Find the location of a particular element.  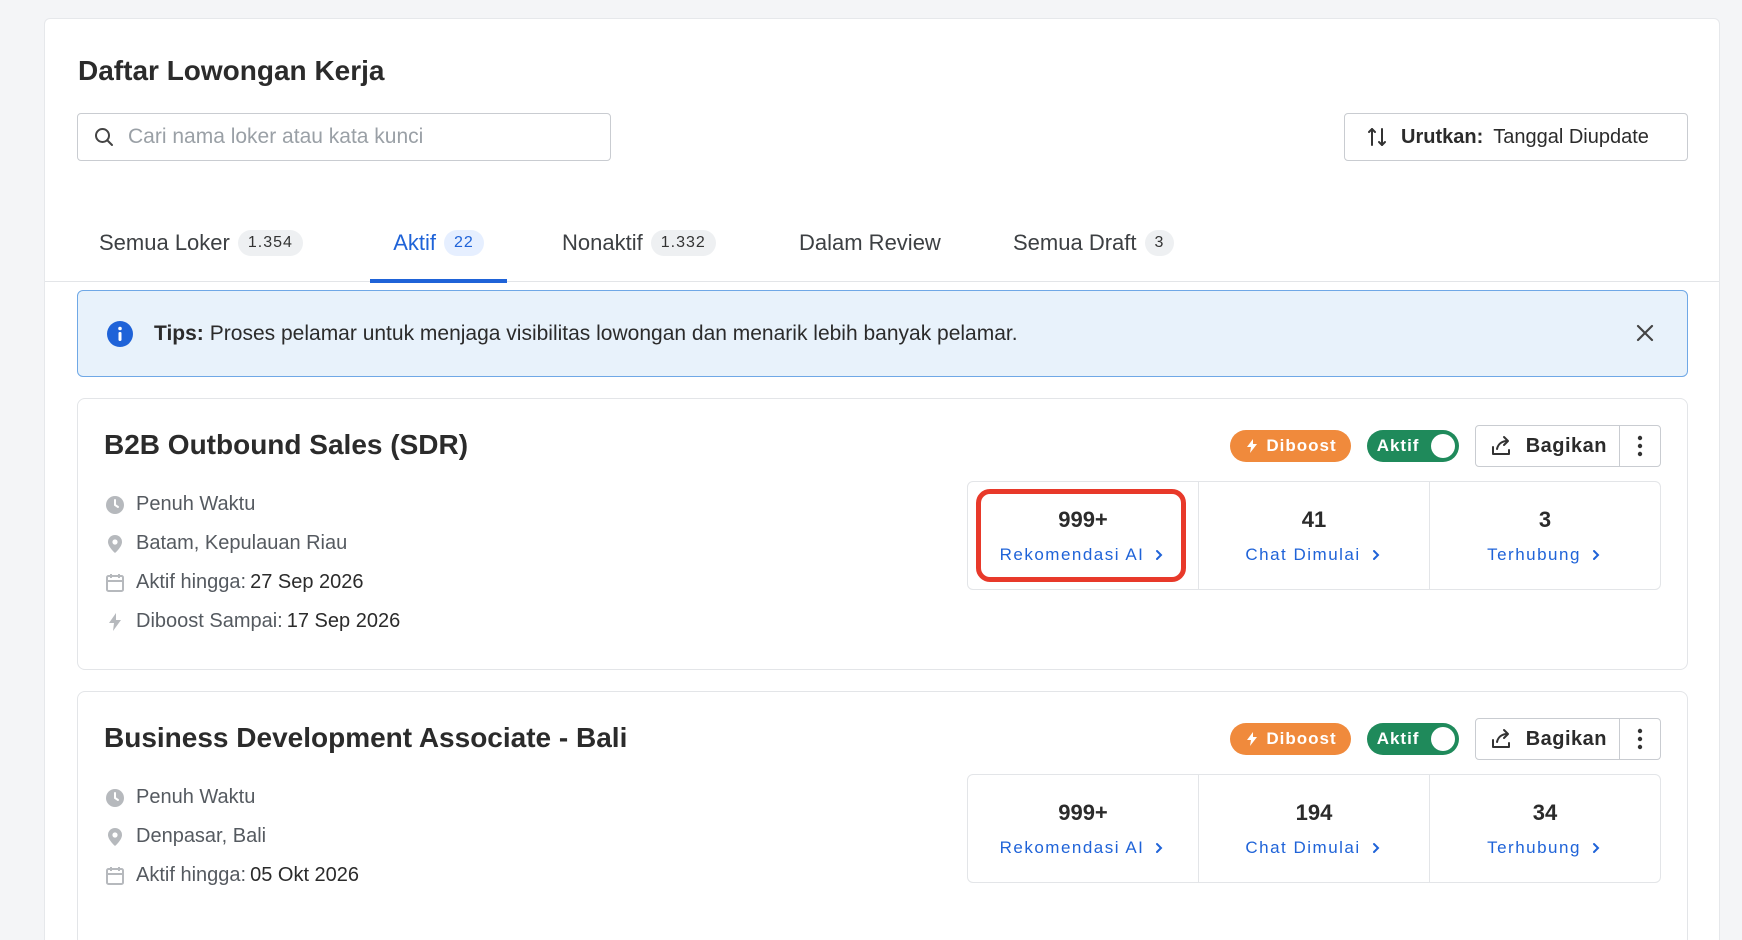

tab-aktif: Aktif 22 is located at coordinates (438, 243).